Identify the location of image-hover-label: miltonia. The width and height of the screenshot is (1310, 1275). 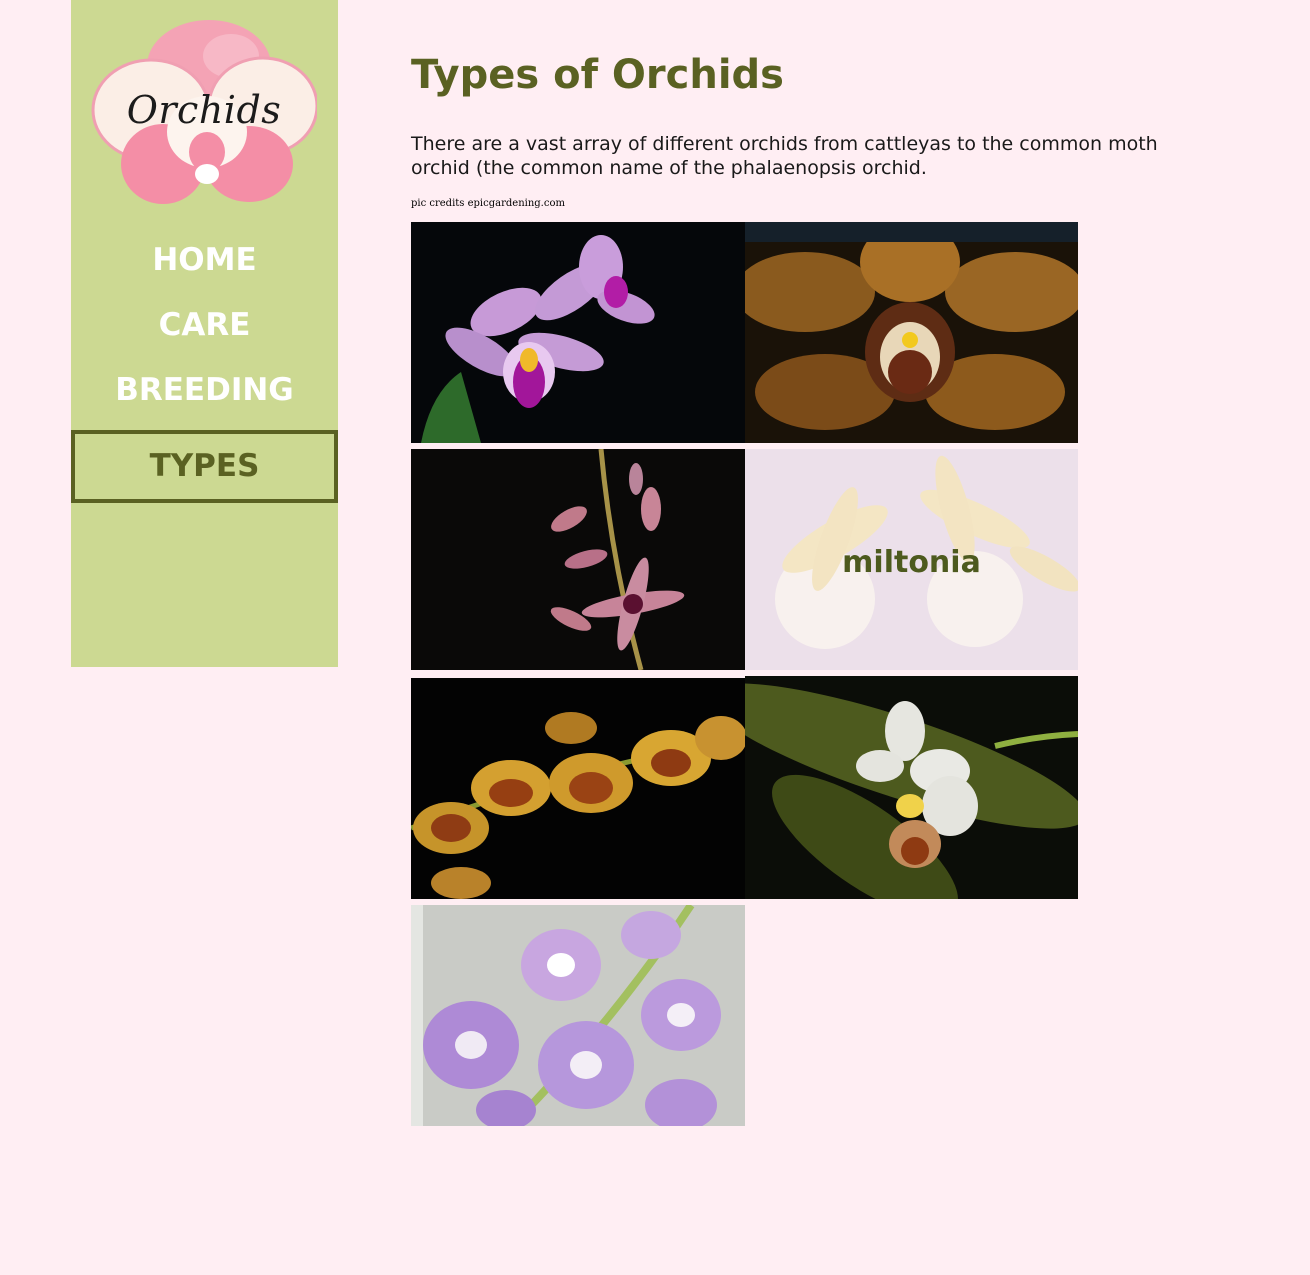
(911, 562).